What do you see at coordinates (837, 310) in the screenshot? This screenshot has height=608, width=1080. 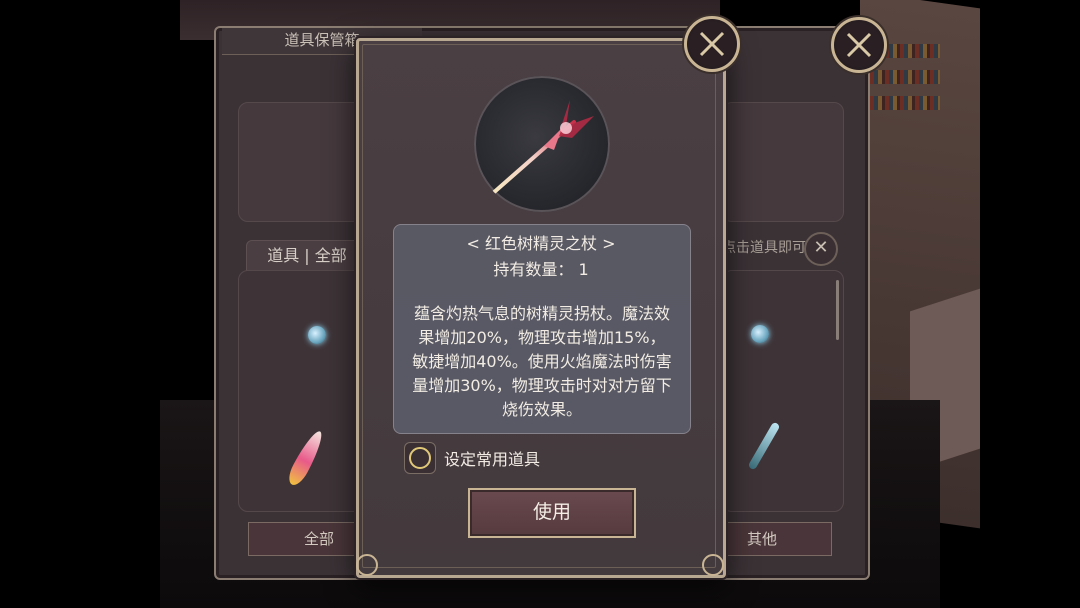 I see `scrollbar` at bounding box center [837, 310].